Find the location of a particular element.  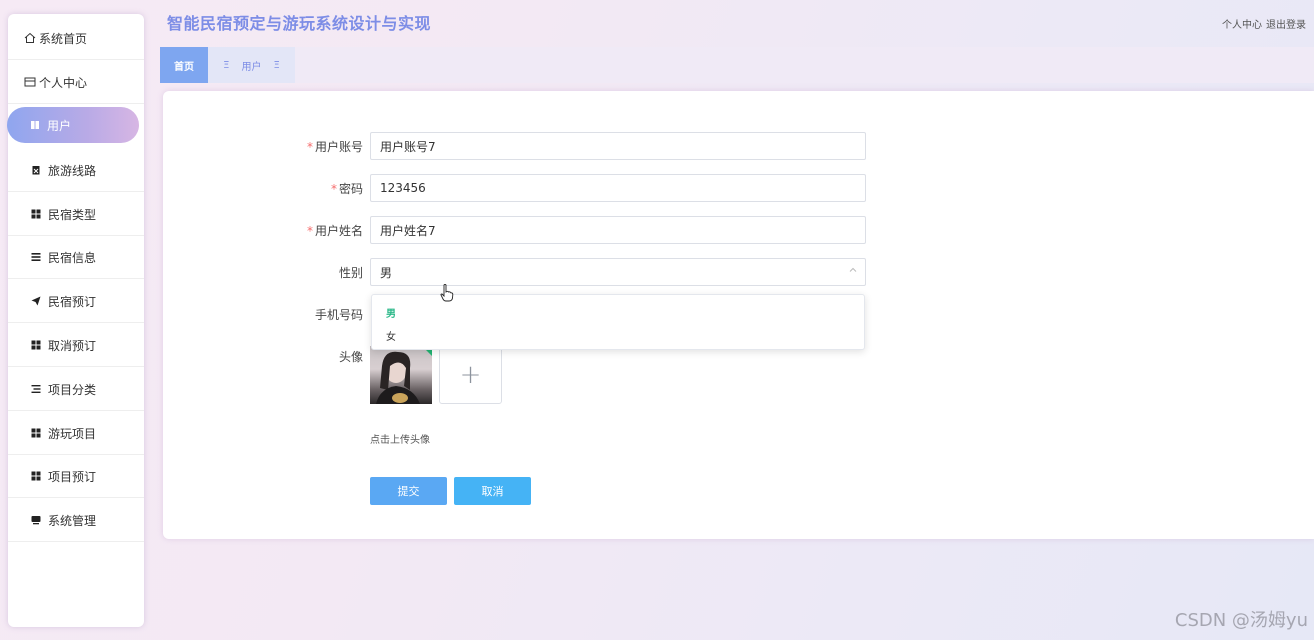

submit-button: 提交 is located at coordinates (408, 491).